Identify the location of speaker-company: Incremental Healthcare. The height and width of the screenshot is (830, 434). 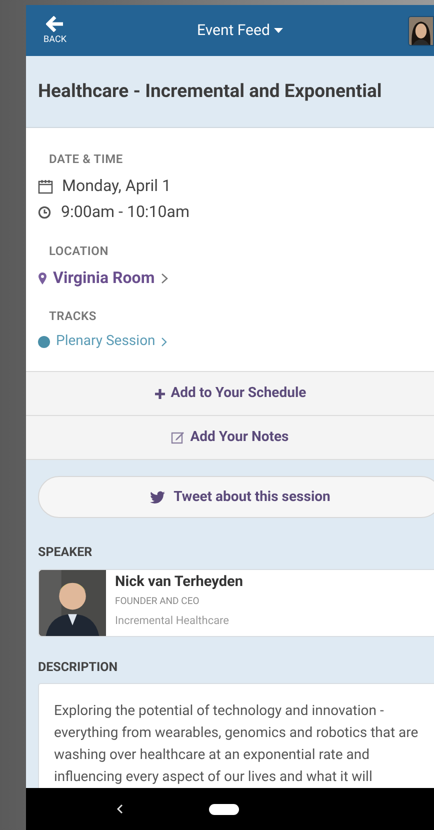
(172, 620).